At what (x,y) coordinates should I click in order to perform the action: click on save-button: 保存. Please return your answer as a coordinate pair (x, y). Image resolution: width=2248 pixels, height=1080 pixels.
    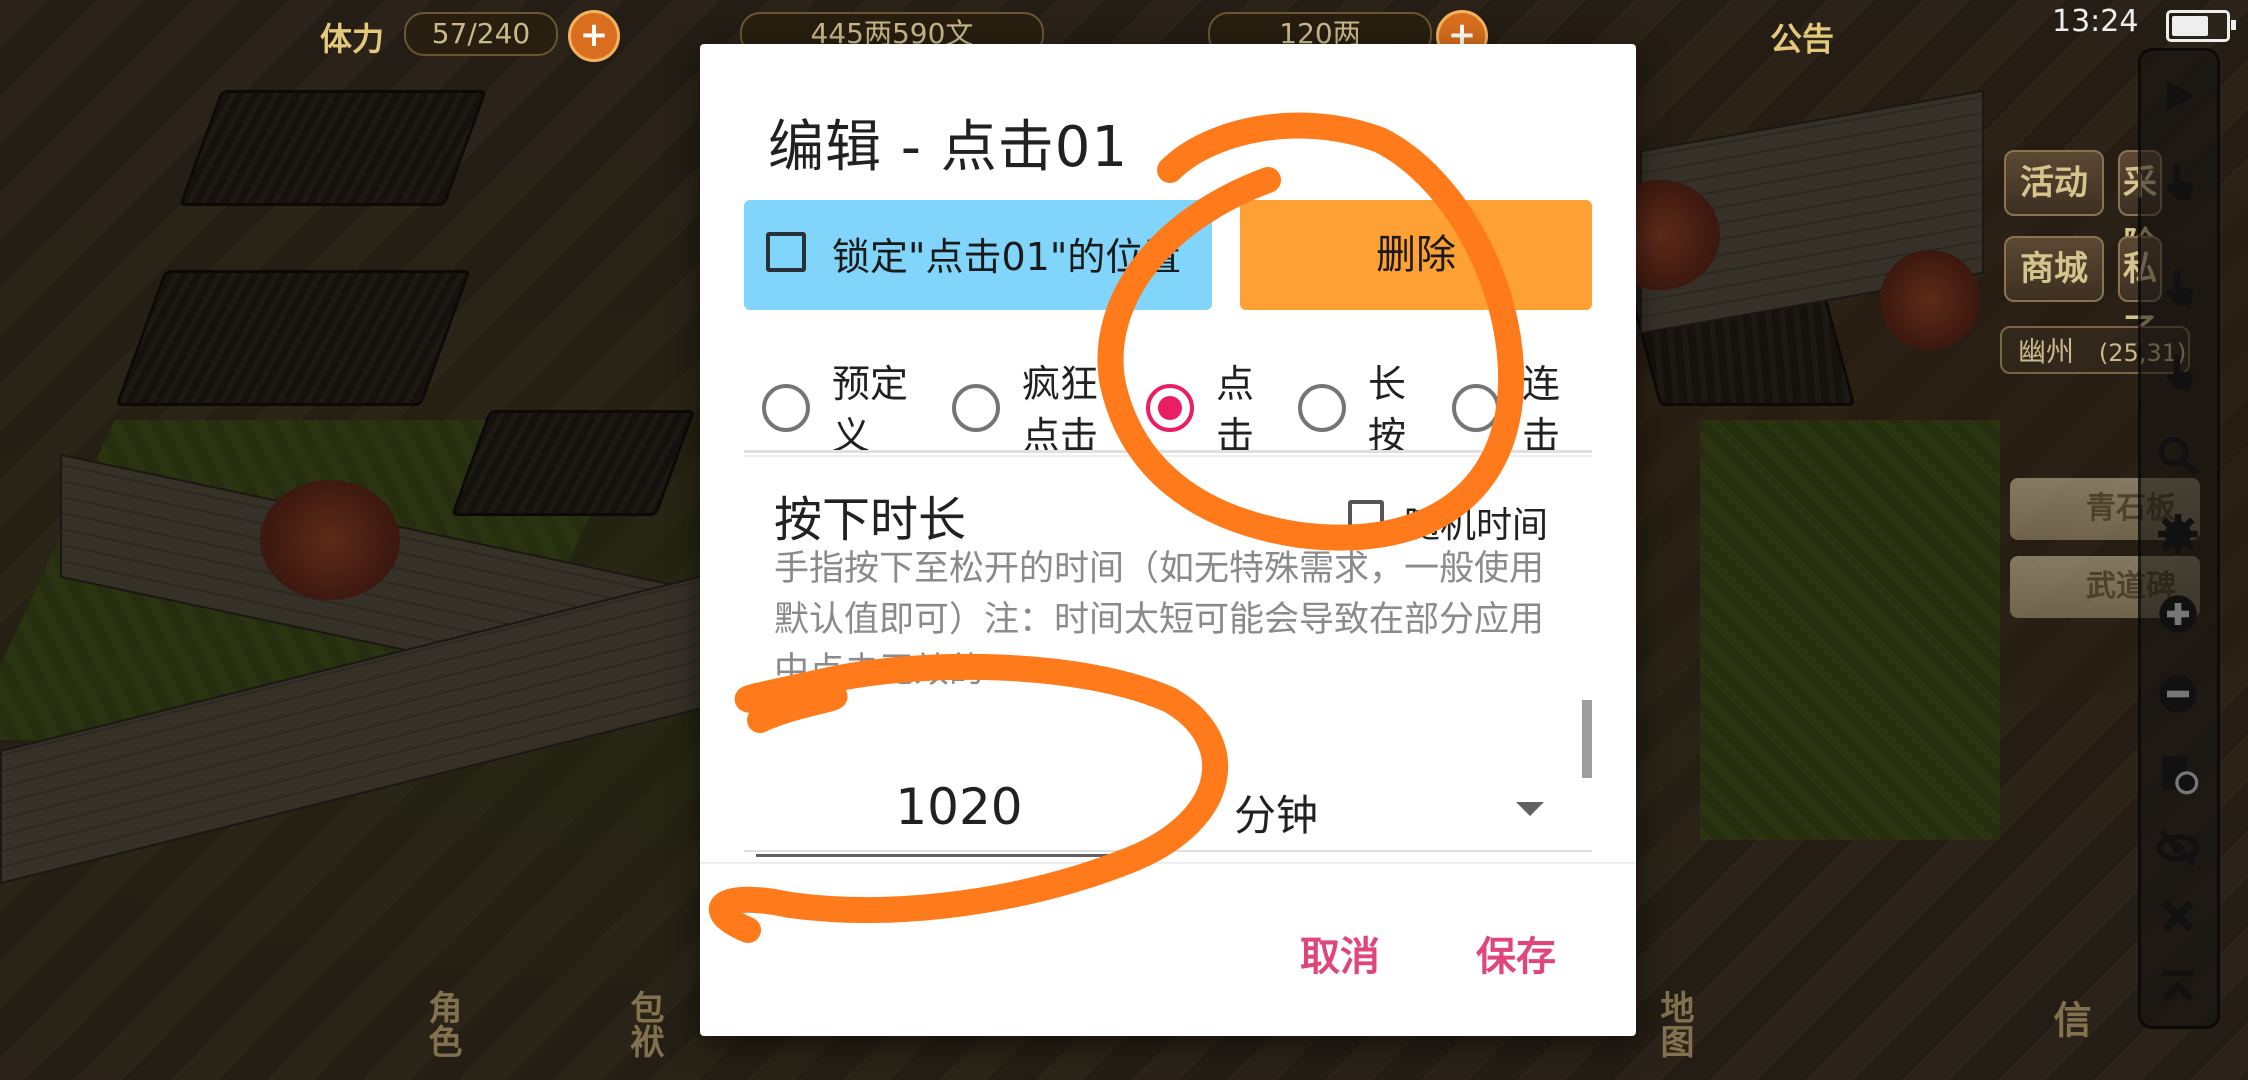
    Looking at the image, I should click on (1516, 953).